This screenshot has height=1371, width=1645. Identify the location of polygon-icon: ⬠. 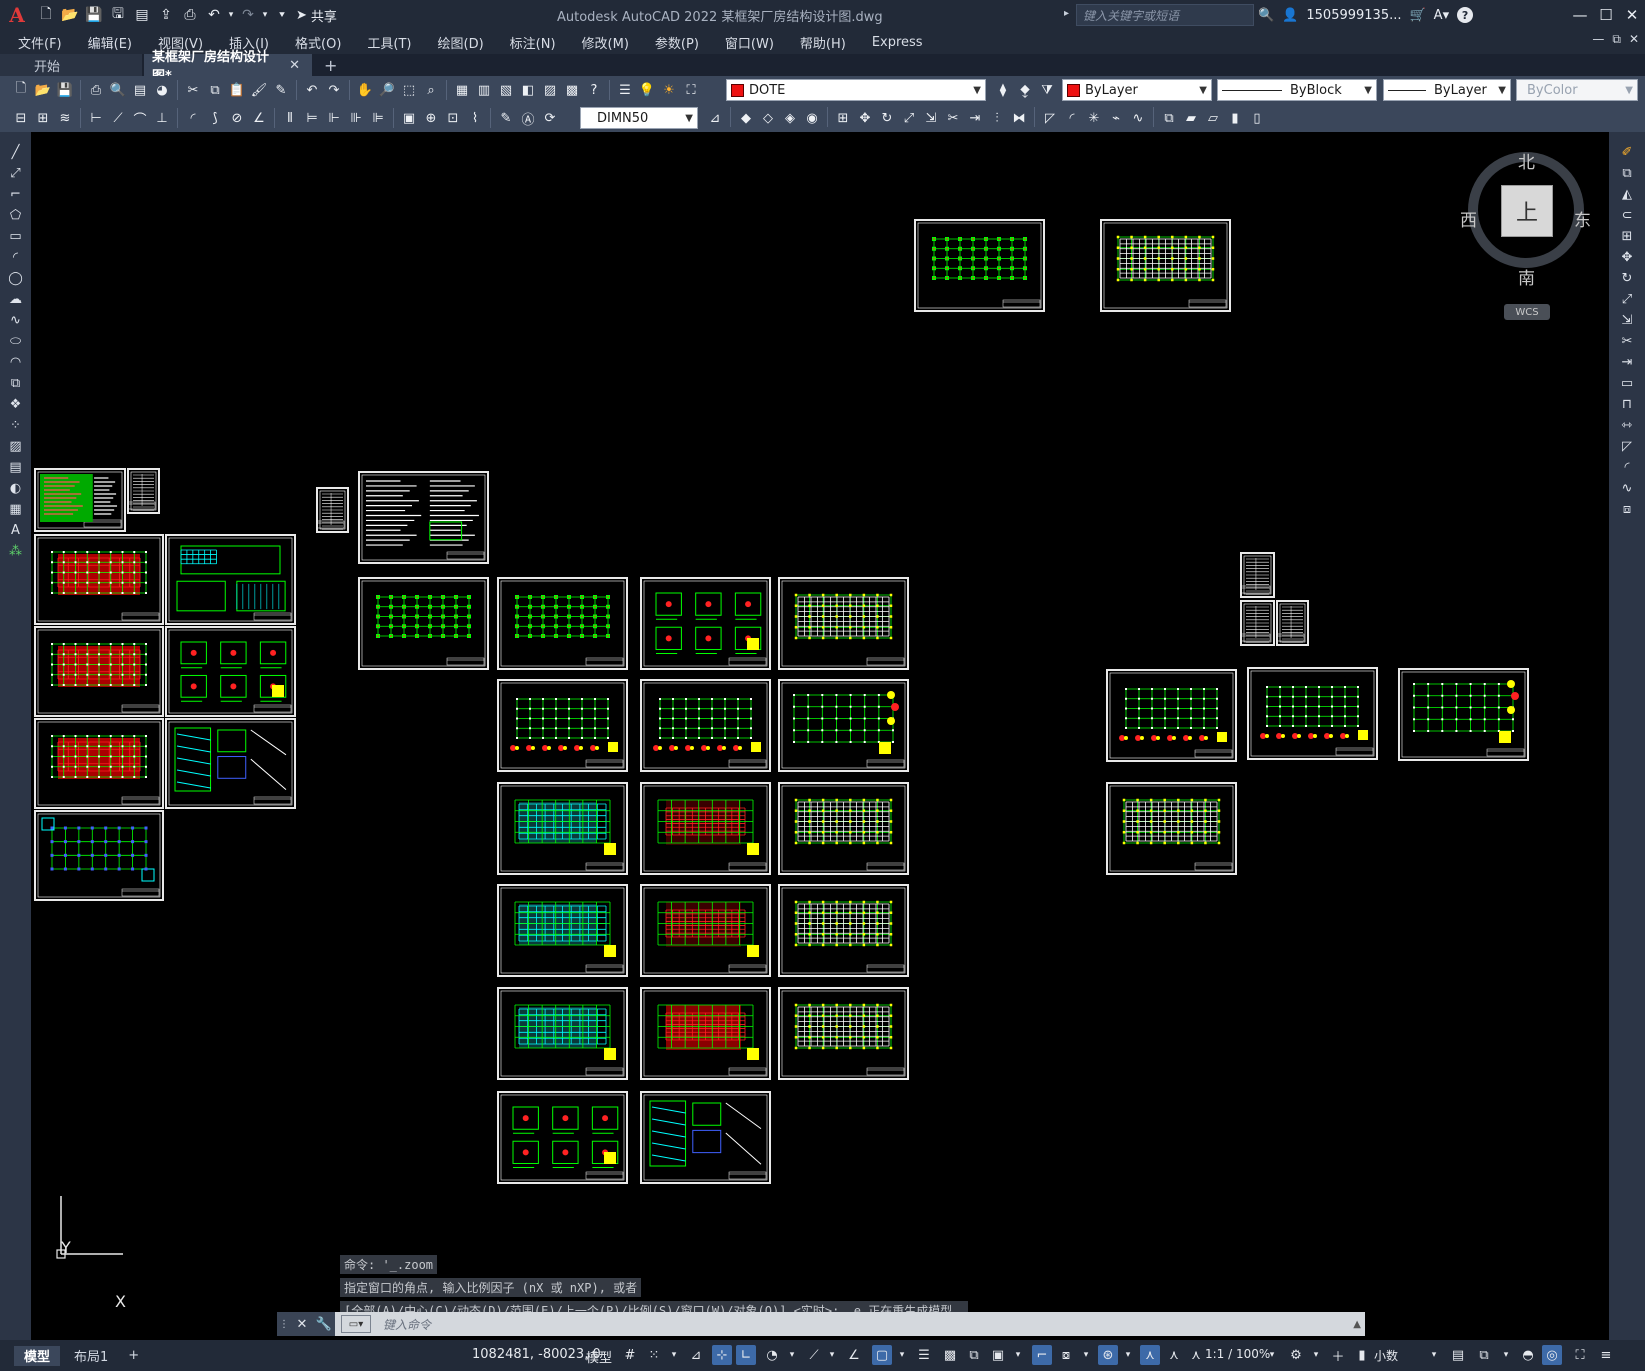
(16, 215).